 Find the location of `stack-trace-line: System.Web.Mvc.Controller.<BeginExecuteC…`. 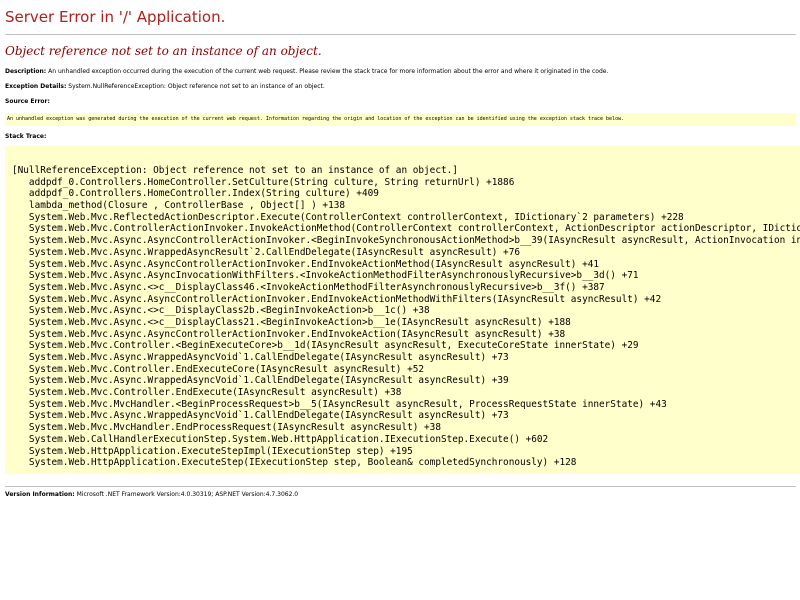

stack-trace-line: System.Web.Mvc.Controller.<BeginExecuteC… is located at coordinates (325, 346).